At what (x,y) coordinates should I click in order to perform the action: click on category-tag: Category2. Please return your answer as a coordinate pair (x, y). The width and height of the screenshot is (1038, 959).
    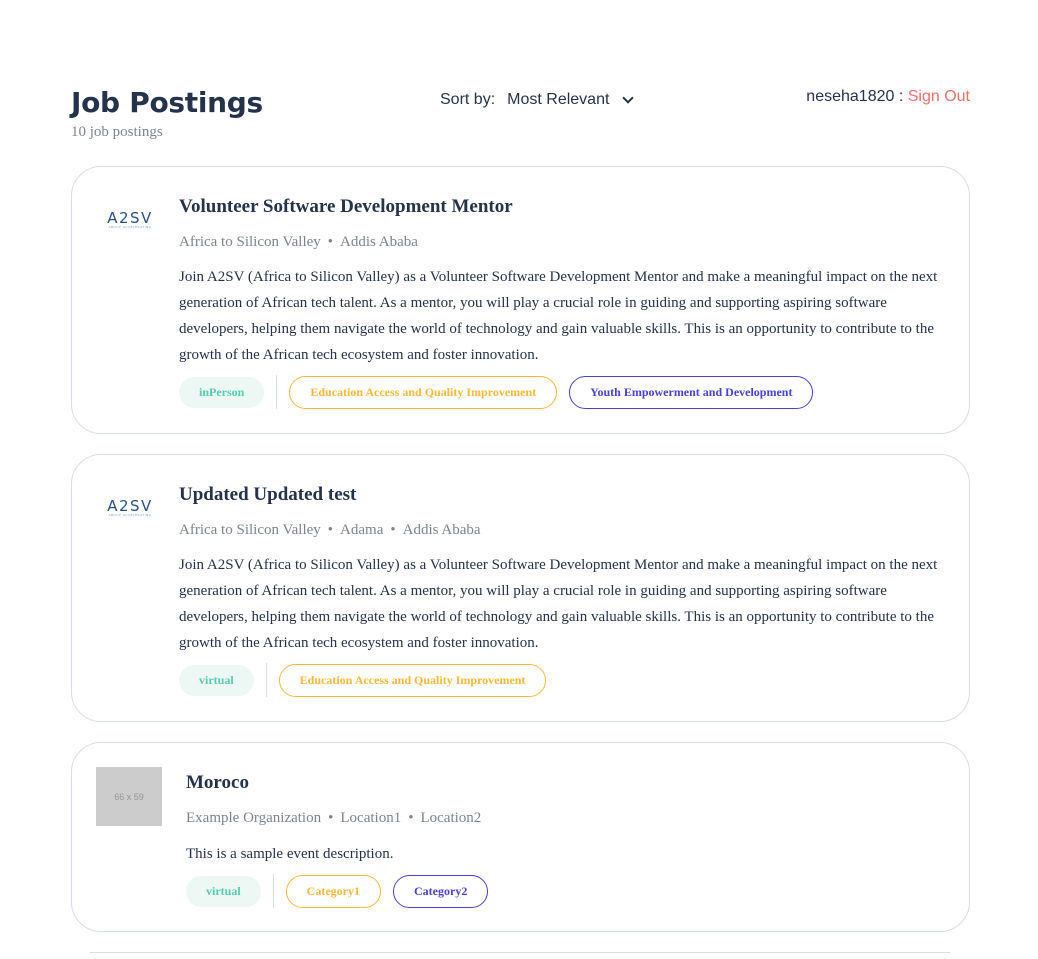
    Looking at the image, I should click on (441, 891).